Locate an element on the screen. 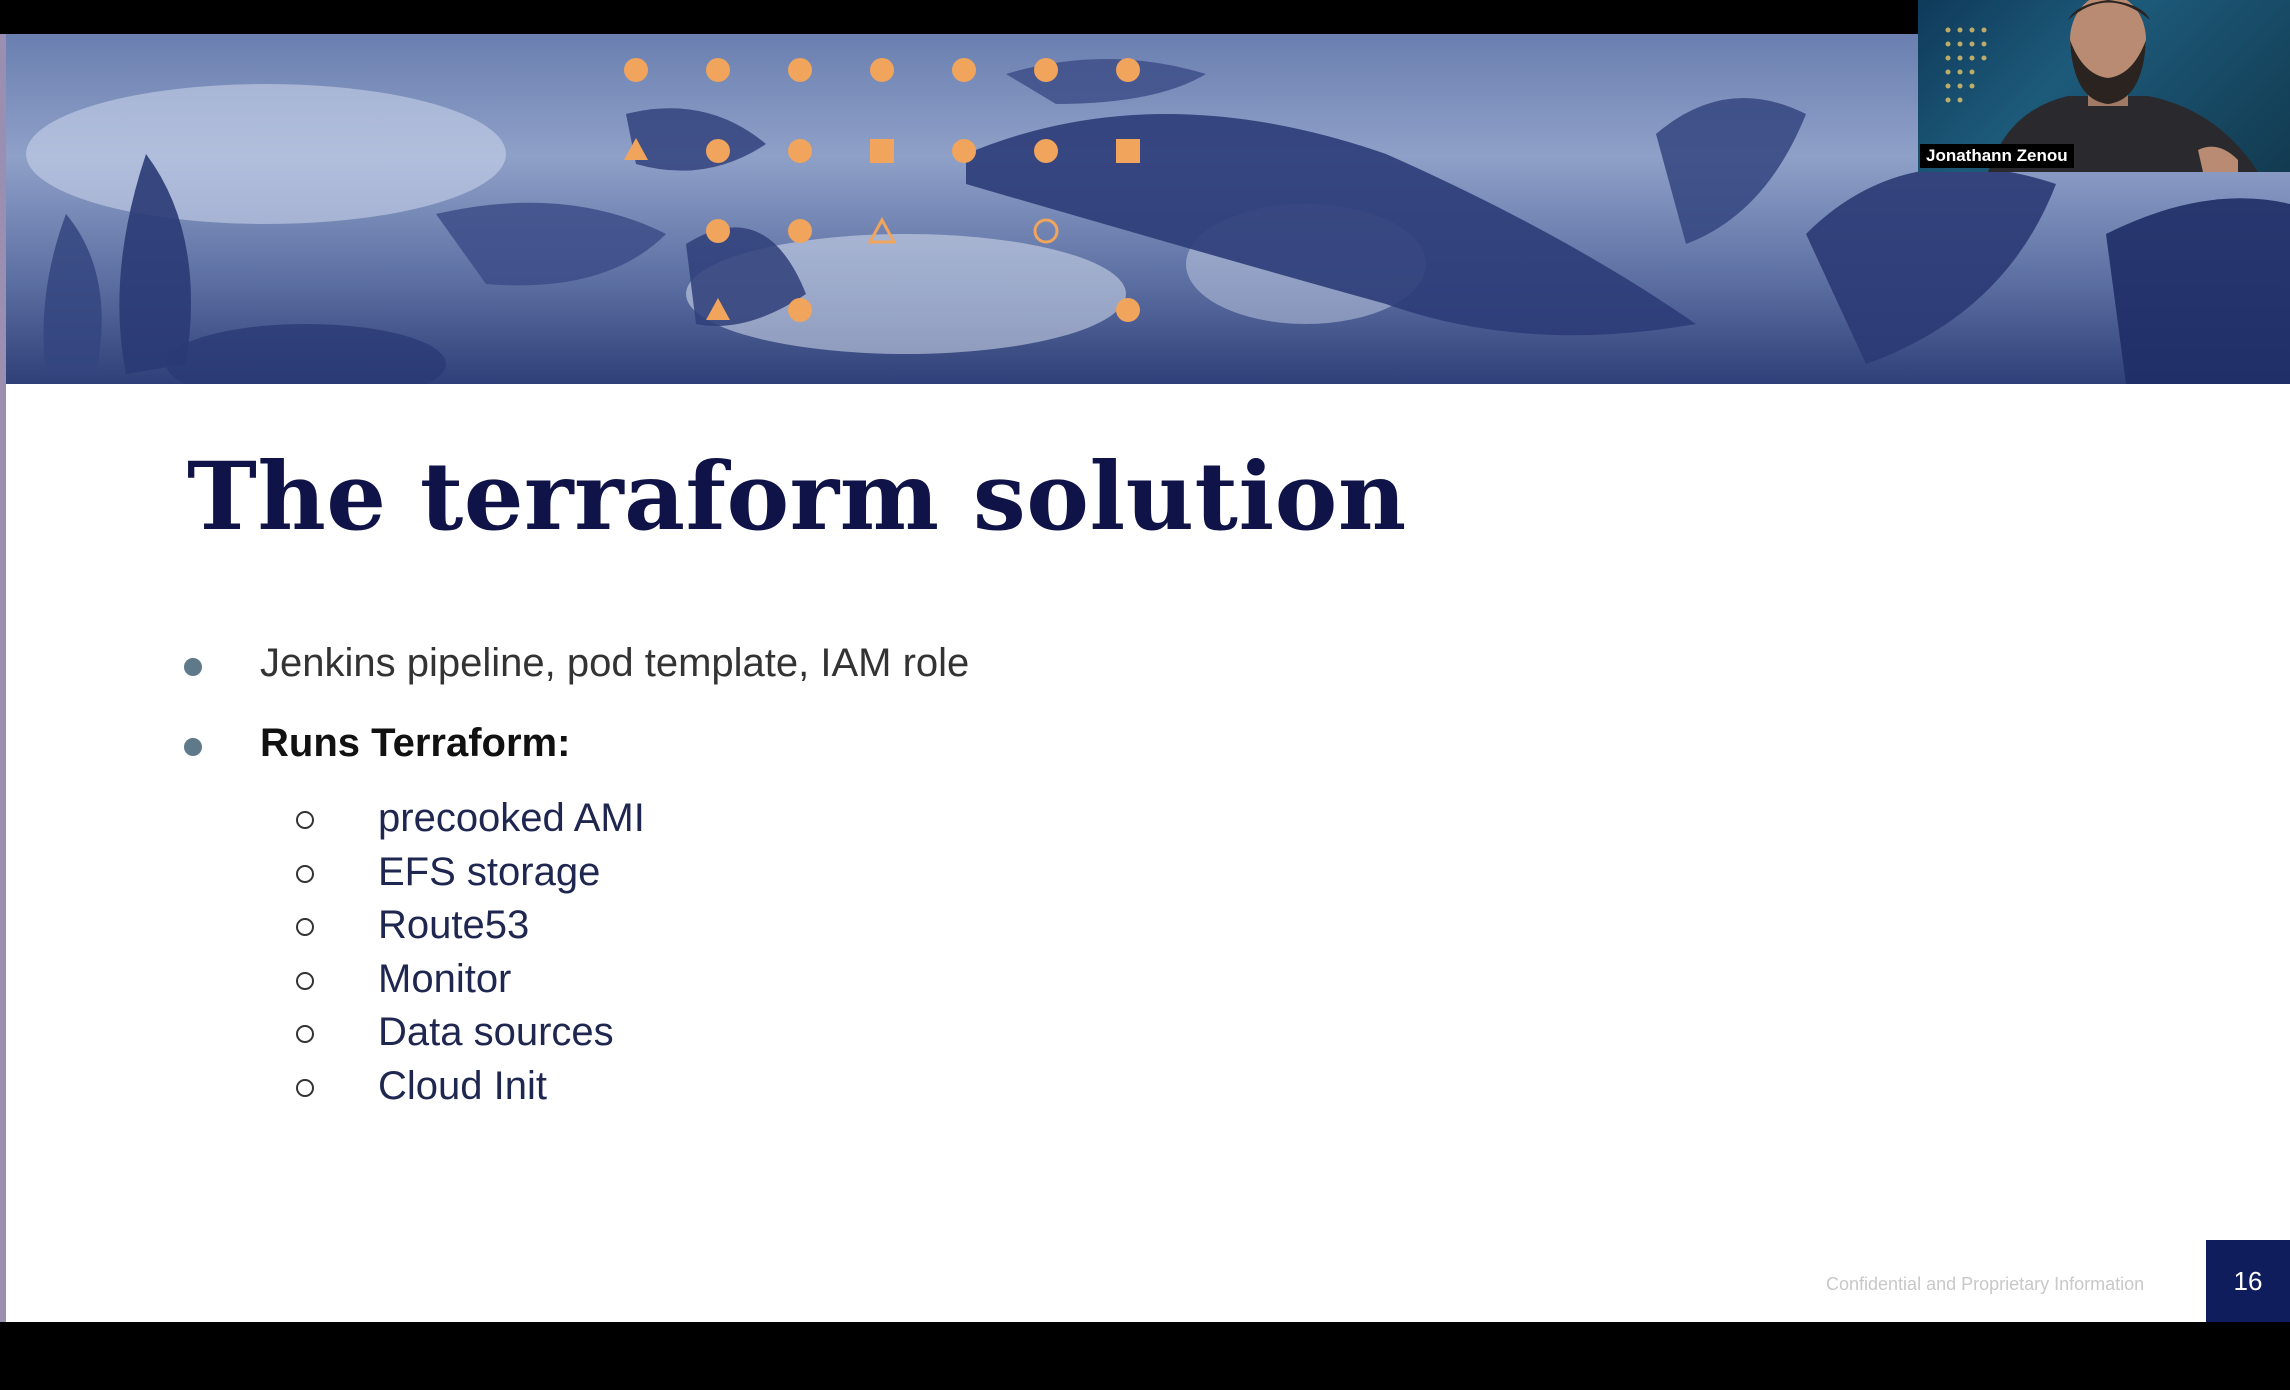 The height and width of the screenshot is (1390, 2290). sub-bullet-text: Monitor is located at coordinates (445, 978).